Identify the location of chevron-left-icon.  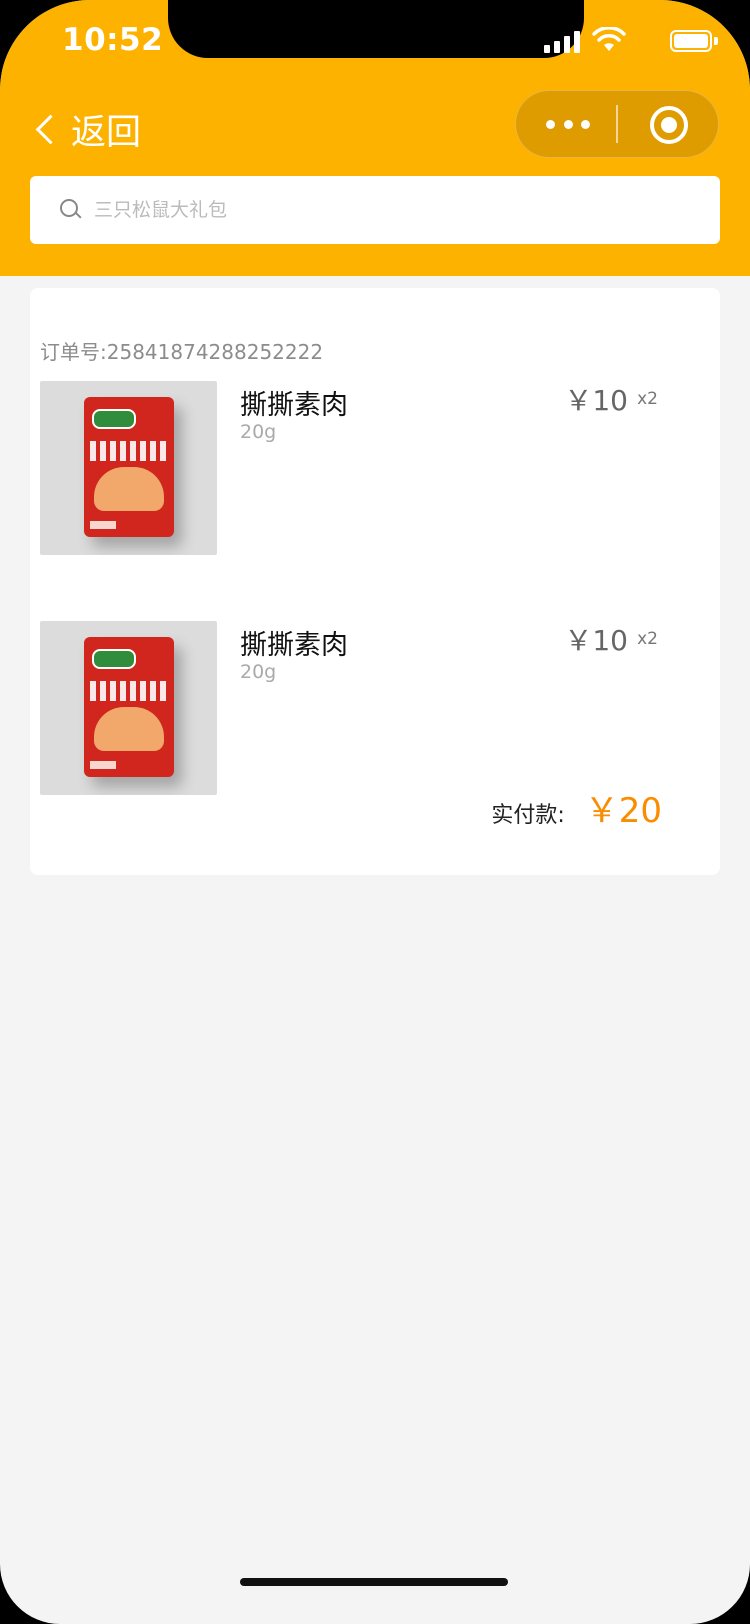
(50, 129).